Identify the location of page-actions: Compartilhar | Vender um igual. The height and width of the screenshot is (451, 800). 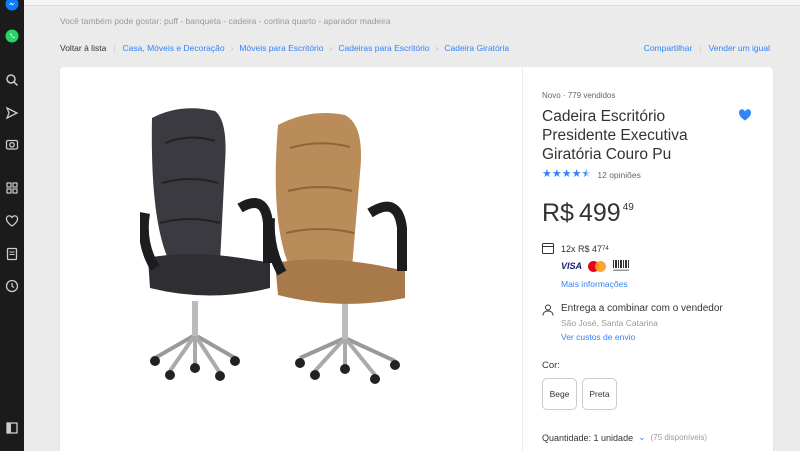
(707, 48).